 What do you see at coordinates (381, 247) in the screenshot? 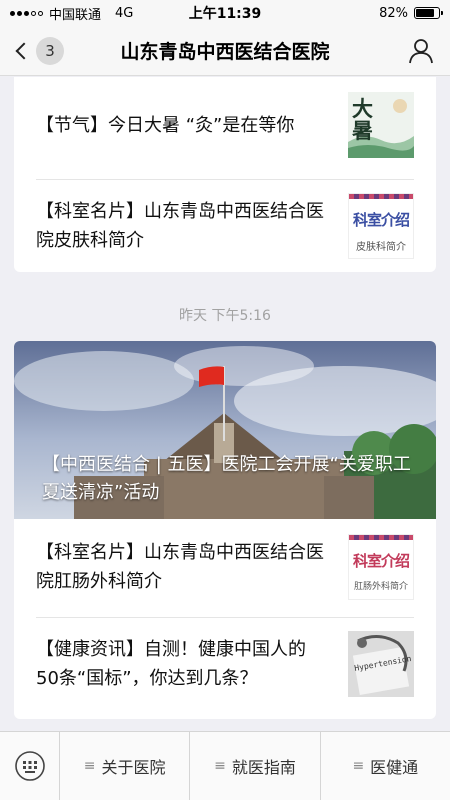
I see `thumbnail-subtitle: 皮肤科简介` at bounding box center [381, 247].